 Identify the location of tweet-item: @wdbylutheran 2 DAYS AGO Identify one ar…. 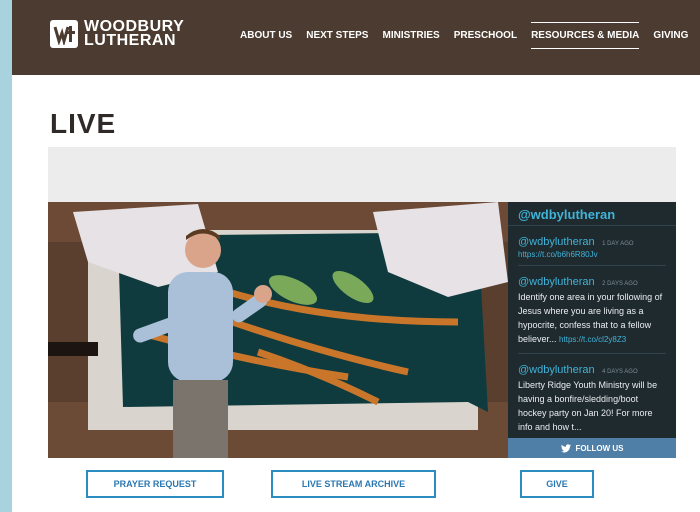
(592, 310).